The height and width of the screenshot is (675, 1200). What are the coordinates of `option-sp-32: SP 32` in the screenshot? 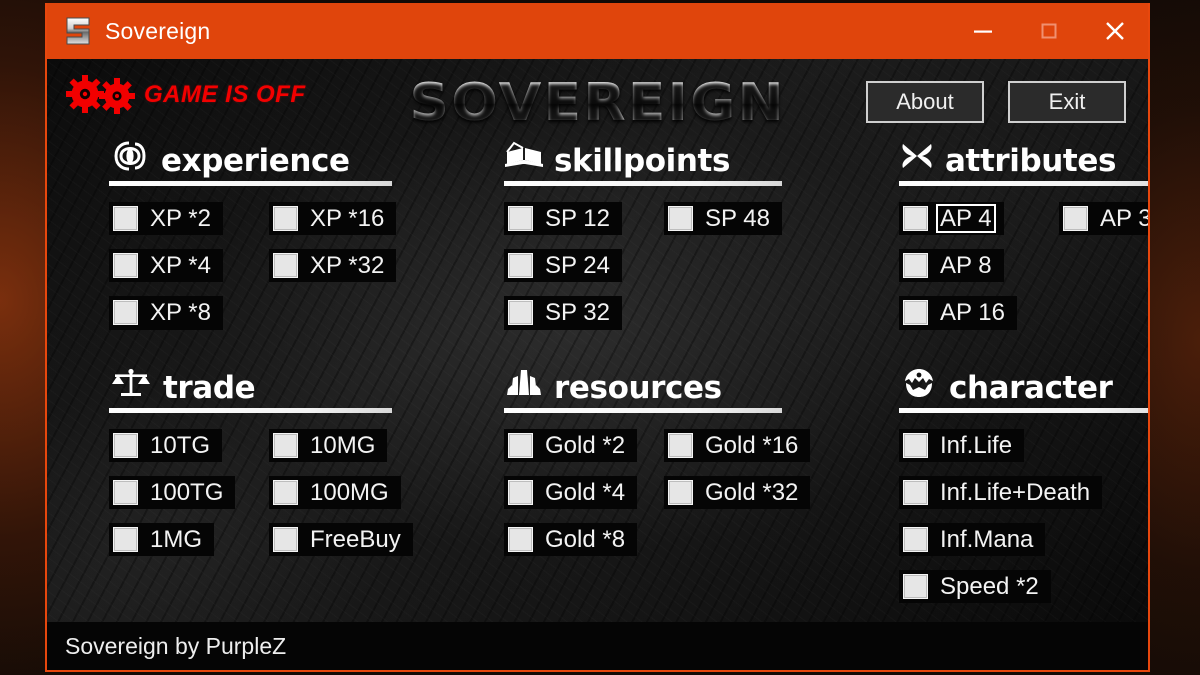 It's located at (563, 313).